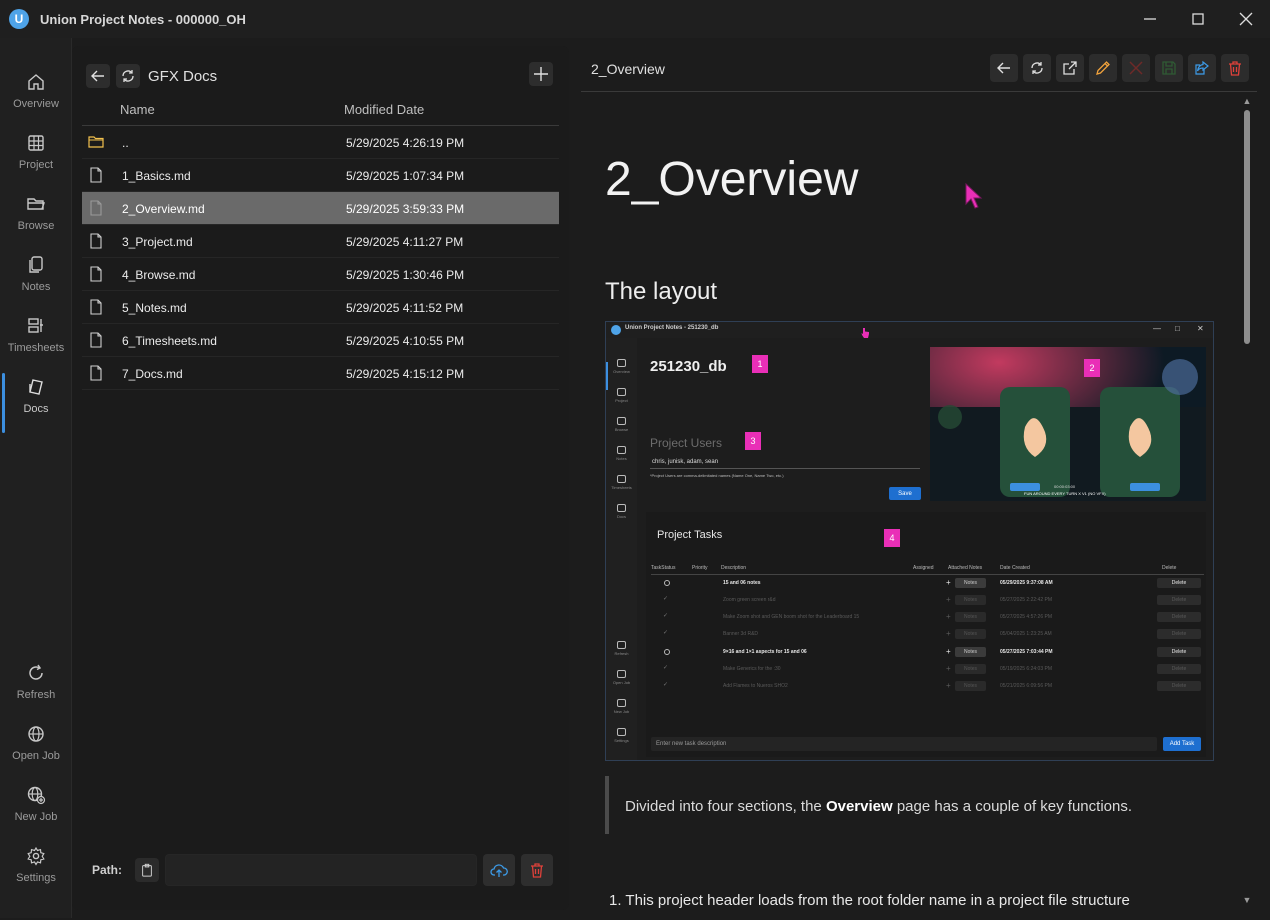 The width and height of the screenshot is (1270, 920). What do you see at coordinates (1247, 900) in the screenshot?
I see `scroll-down-icon: ▼` at bounding box center [1247, 900].